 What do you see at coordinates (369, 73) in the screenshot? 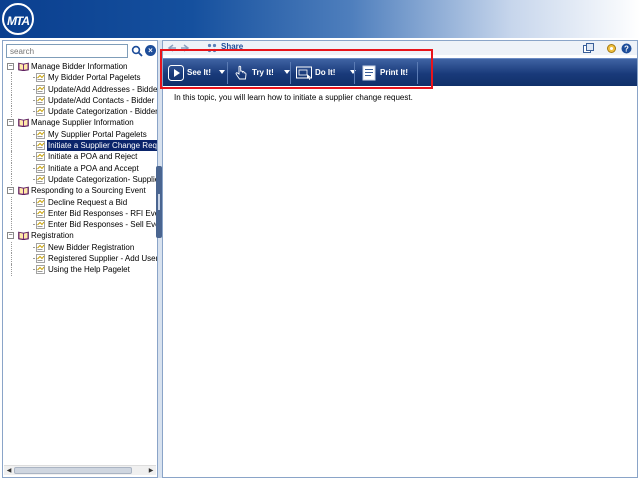
I see `print-document-icon` at bounding box center [369, 73].